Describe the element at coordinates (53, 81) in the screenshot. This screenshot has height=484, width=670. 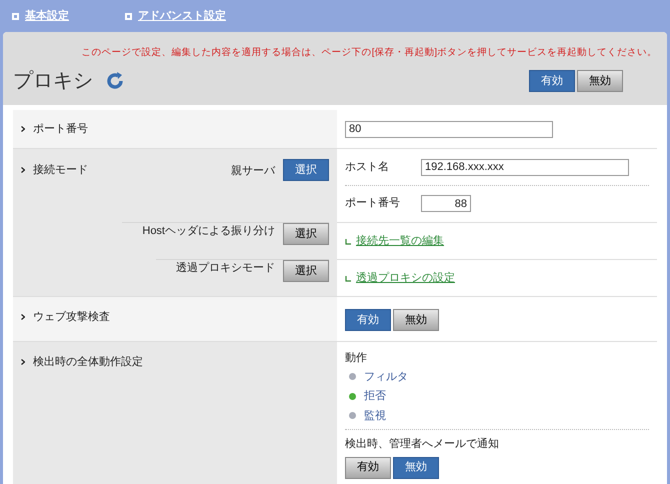
I see `page-title: プロキシ` at that location.